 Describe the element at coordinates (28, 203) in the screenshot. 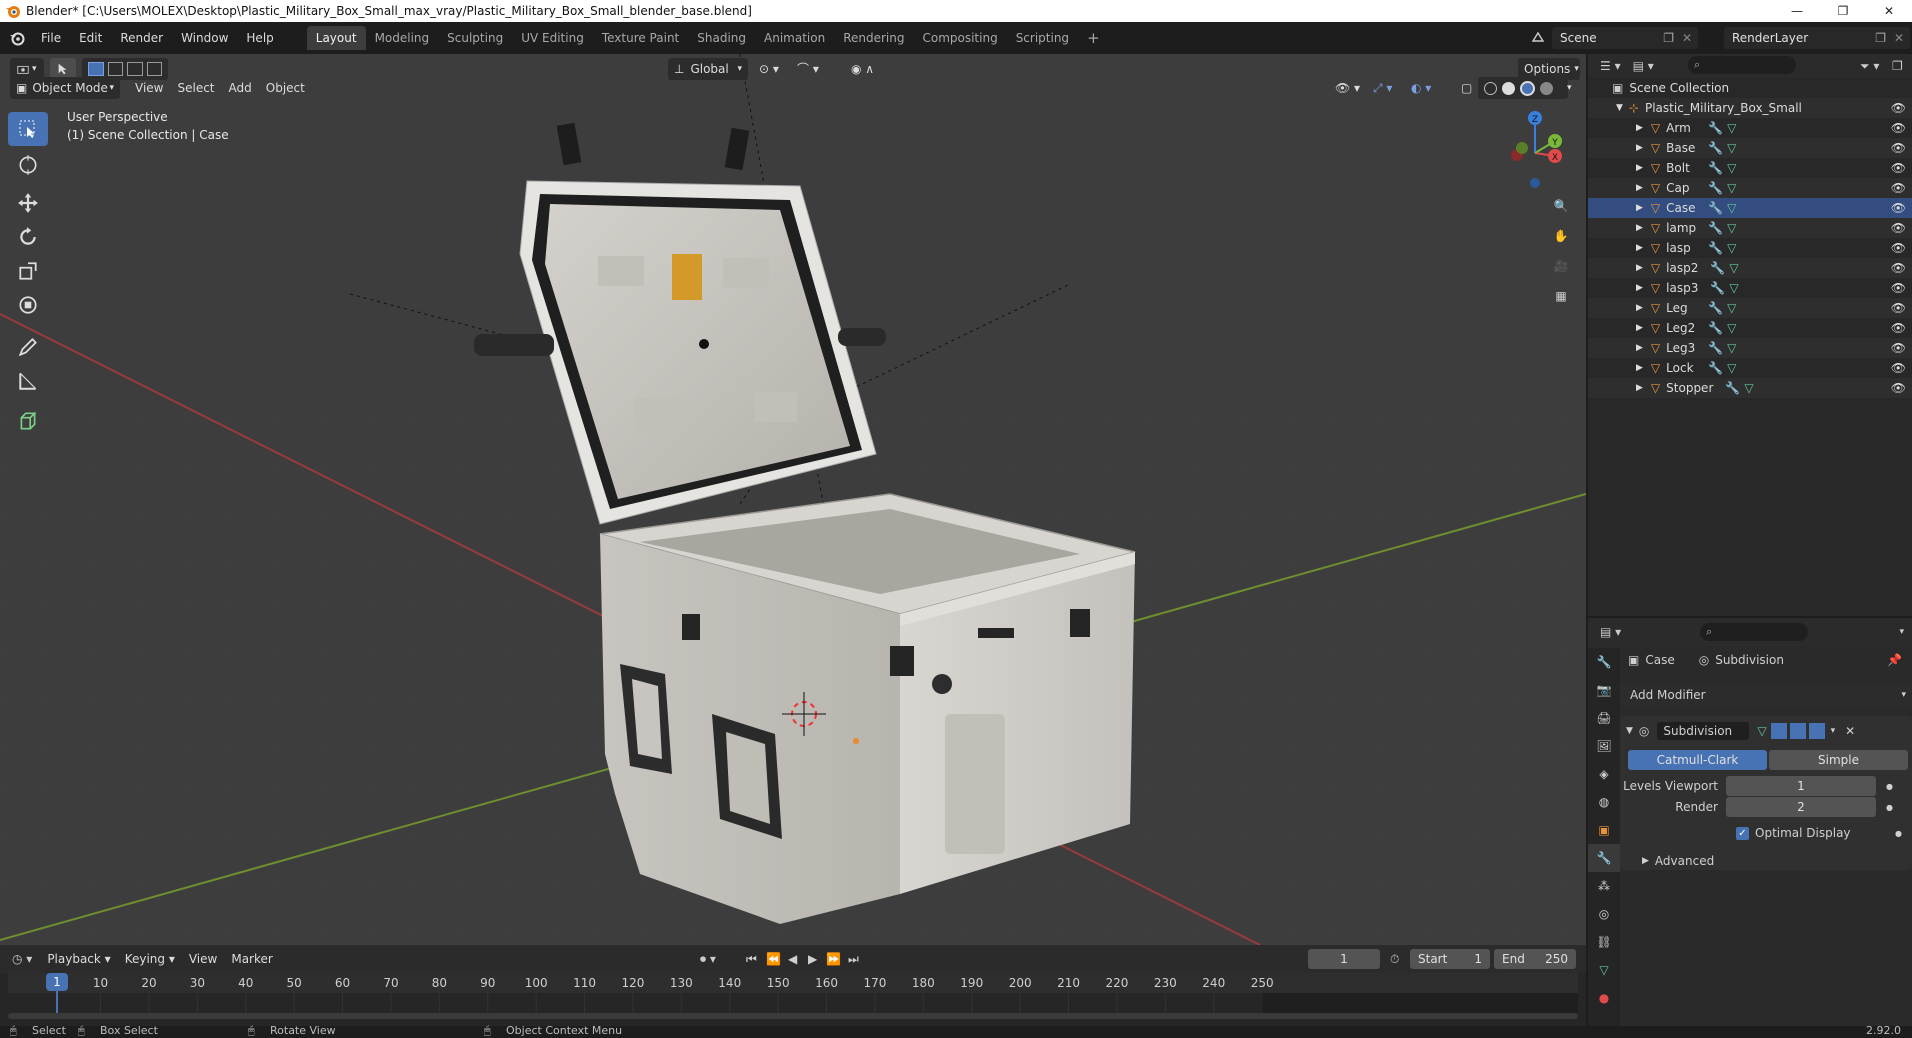

I see `move-tool` at that location.